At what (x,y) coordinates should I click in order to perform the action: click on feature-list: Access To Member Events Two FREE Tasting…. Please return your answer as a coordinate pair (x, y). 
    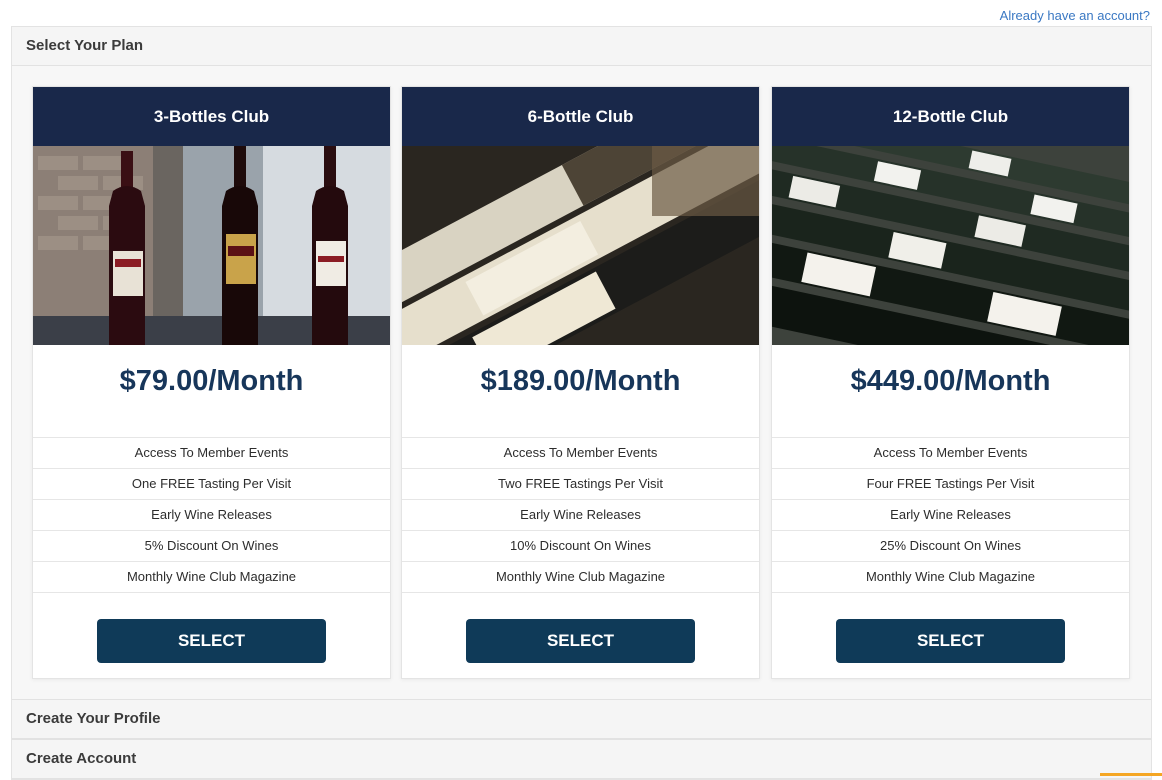
    Looking at the image, I should click on (580, 515).